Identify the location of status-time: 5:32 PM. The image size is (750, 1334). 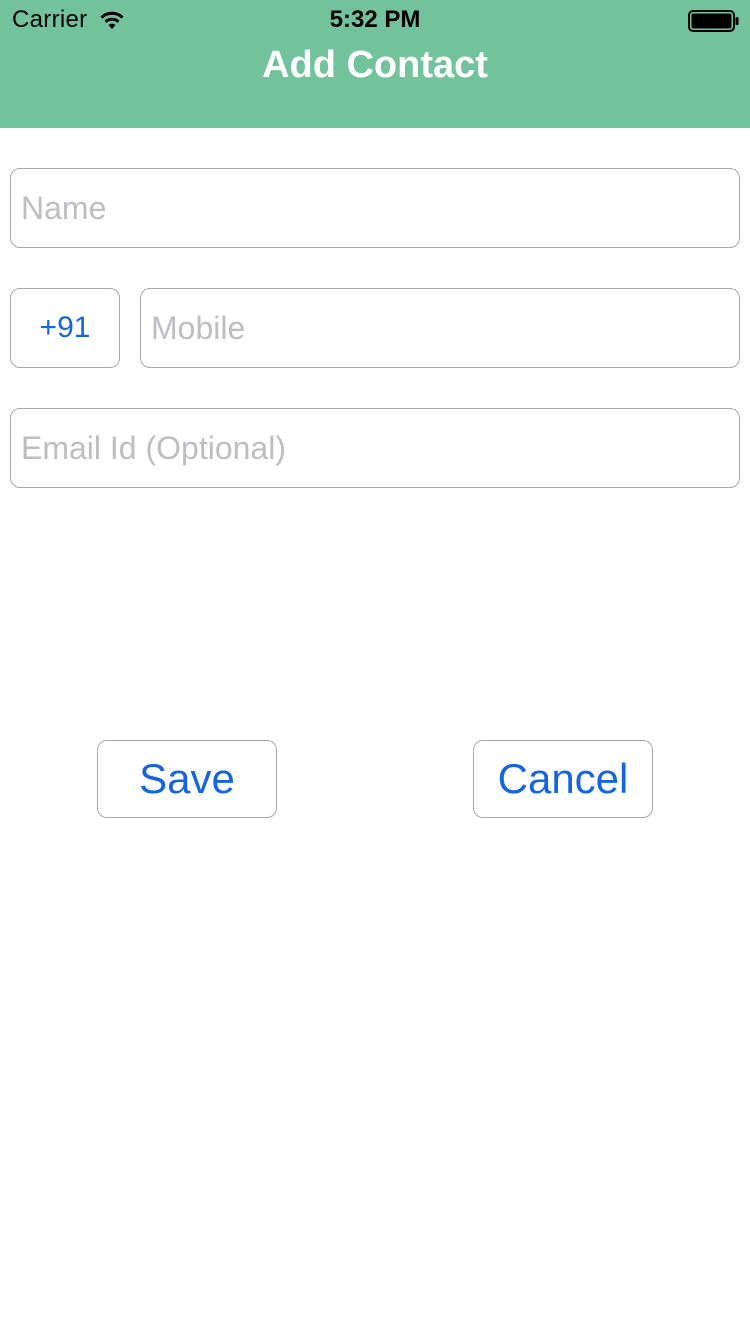
(375, 19).